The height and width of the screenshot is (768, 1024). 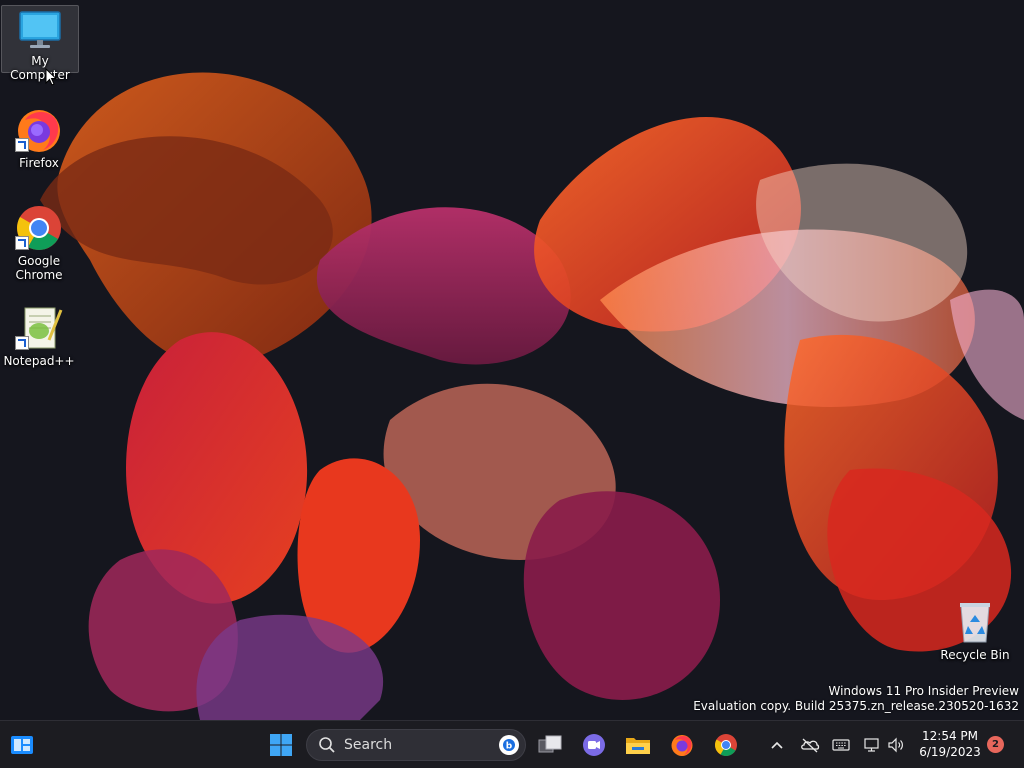 I want to click on monitor-icon, so click(x=40, y=30).